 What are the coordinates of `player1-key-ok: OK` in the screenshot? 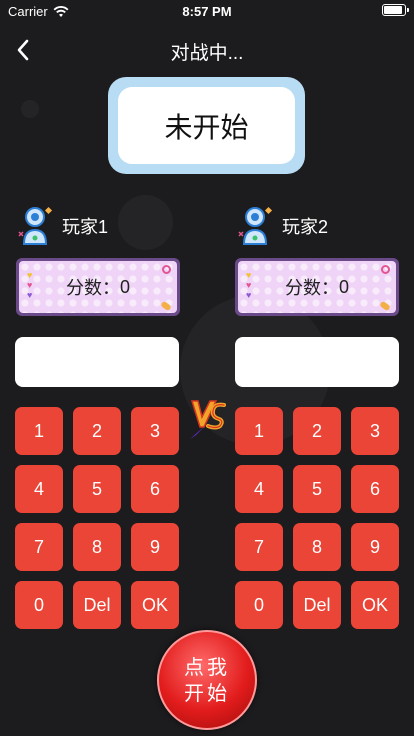 It's located at (155, 605).